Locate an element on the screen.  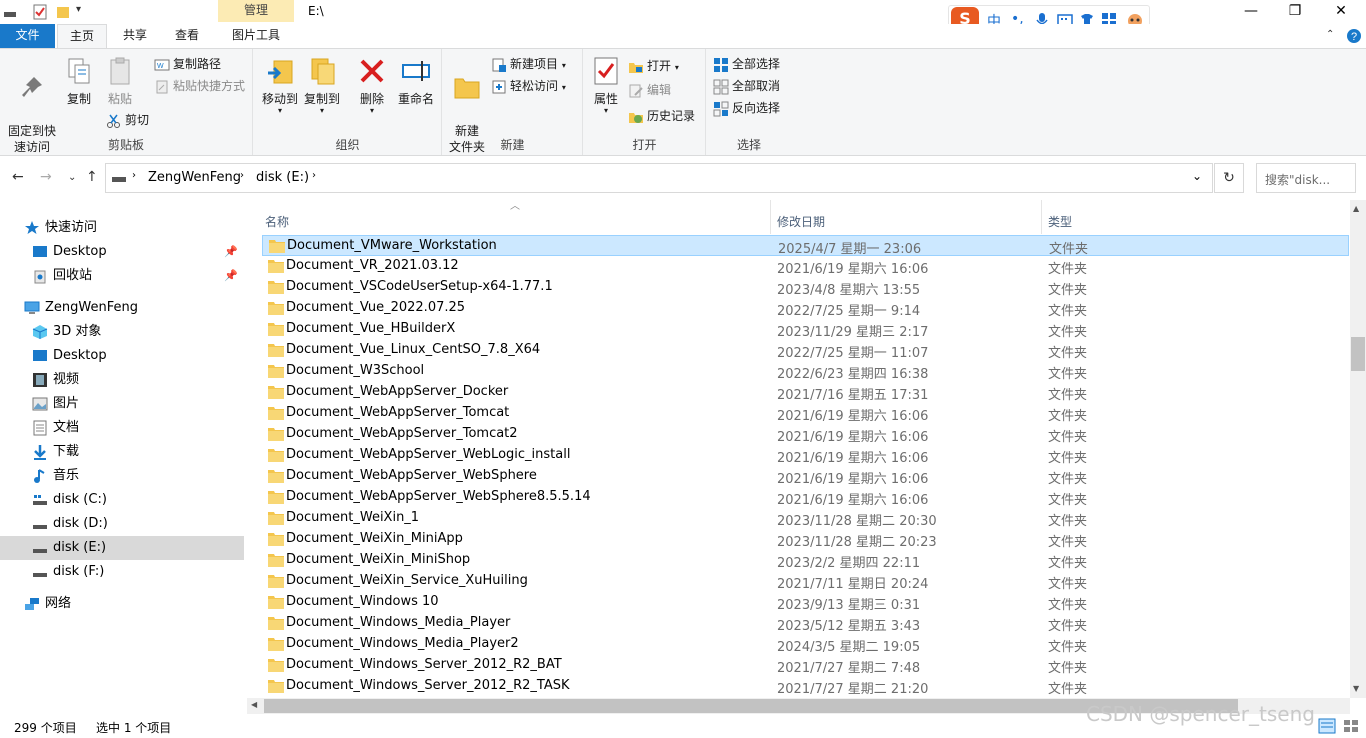
select-none-button: 全部取消 is located at coordinates (746, 87).